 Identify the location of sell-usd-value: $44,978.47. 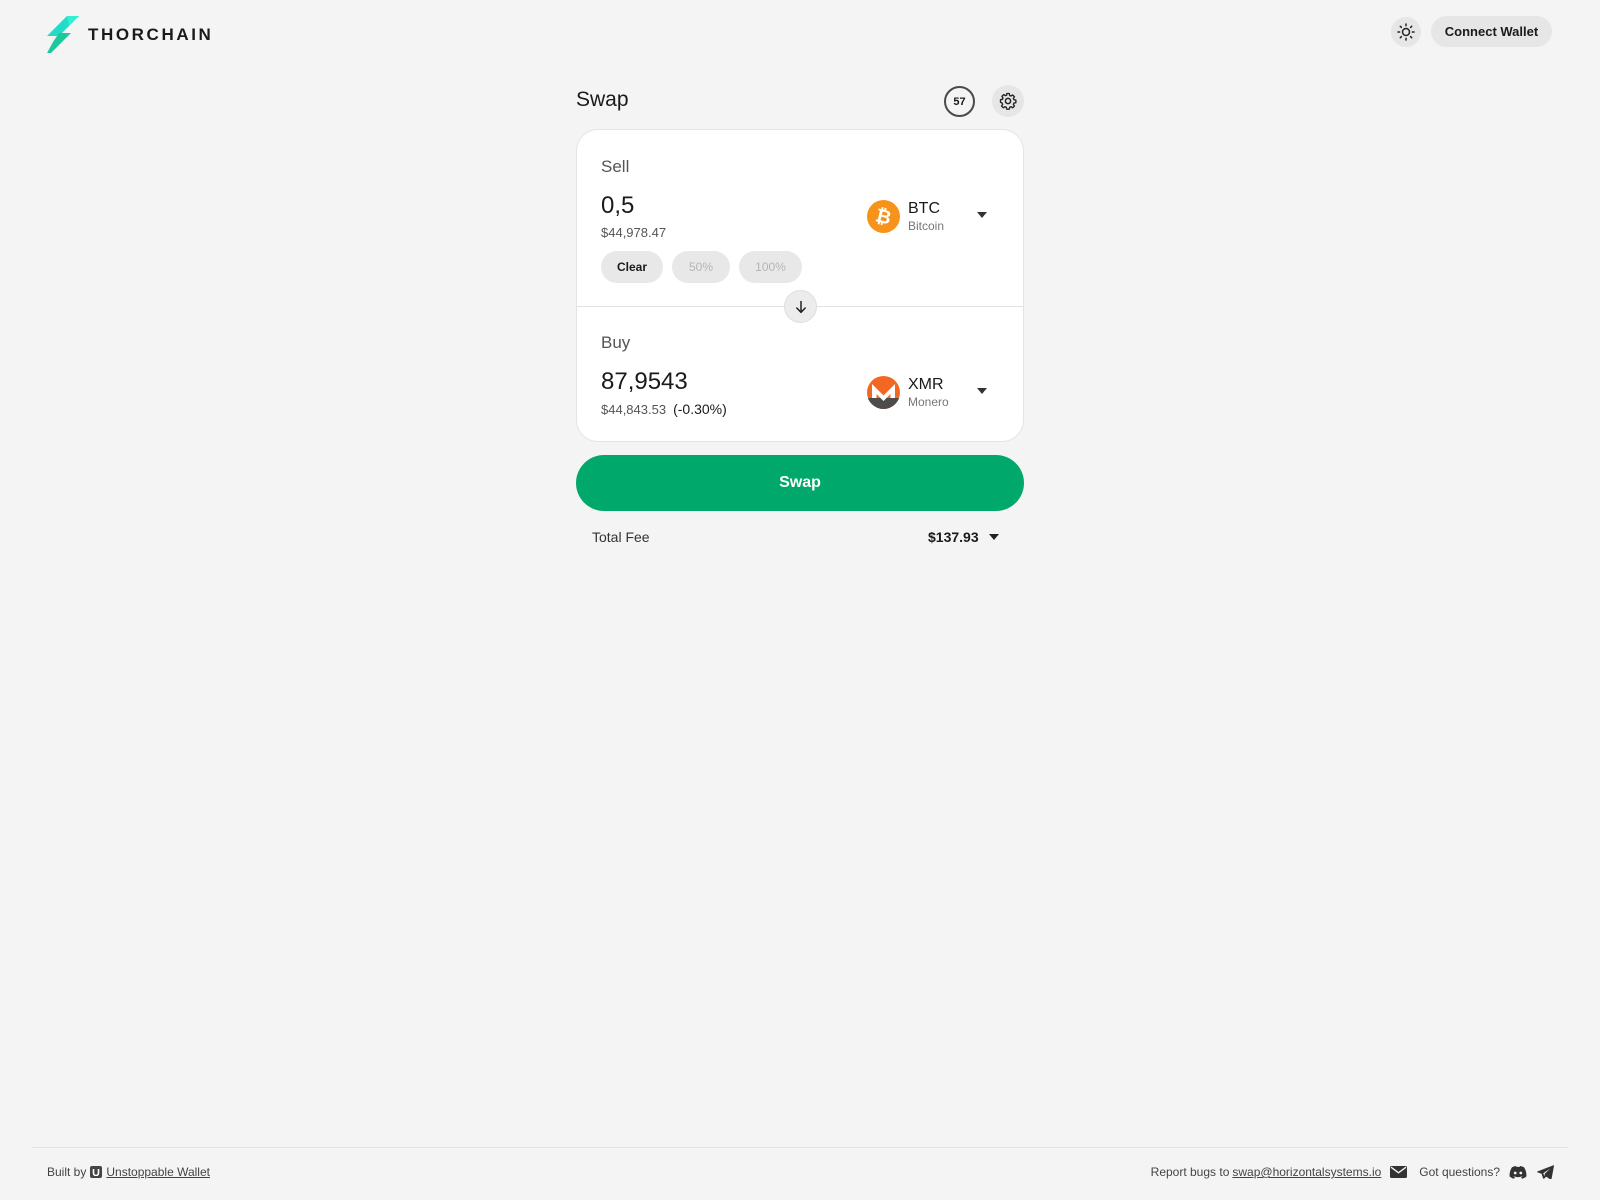
(634, 232).